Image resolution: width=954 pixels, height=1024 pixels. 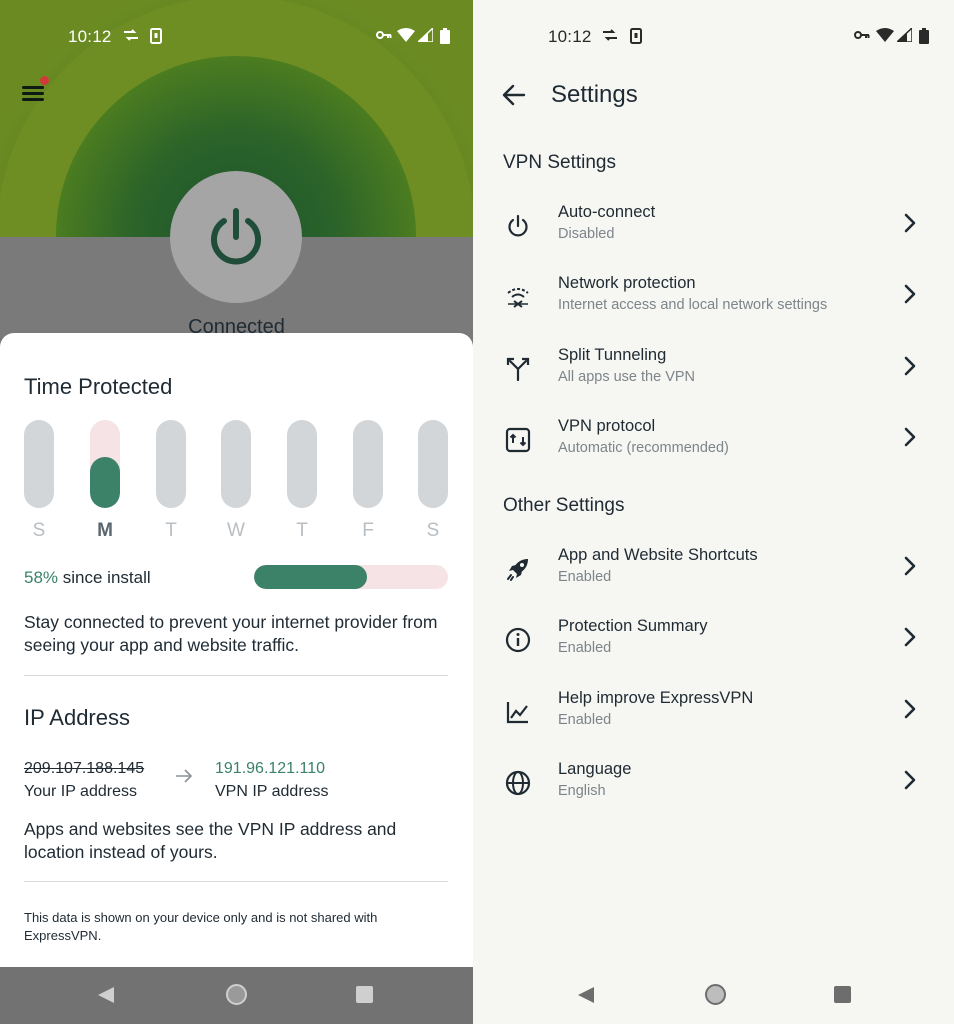 What do you see at coordinates (98, 386) in the screenshot?
I see `time-protected-title: Time Protected` at bounding box center [98, 386].